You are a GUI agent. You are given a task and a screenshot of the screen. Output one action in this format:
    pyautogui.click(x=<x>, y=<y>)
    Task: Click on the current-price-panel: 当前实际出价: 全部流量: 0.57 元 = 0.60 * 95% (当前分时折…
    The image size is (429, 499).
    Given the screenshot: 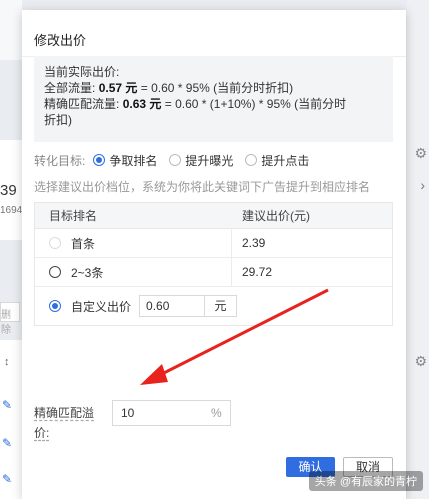 What is the action you would take?
    pyautogui.click(x=213, y=99)
    